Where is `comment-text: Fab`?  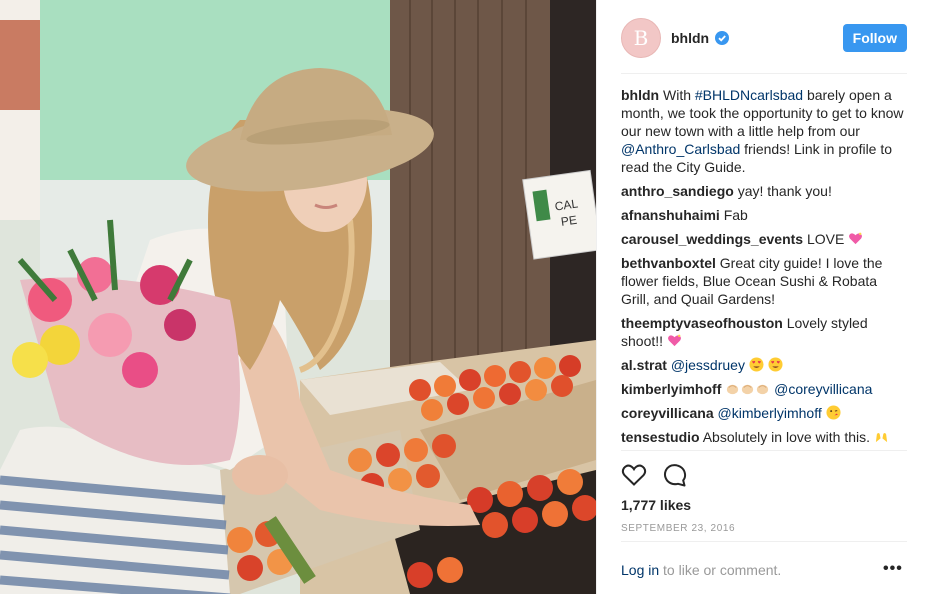
comment-text: Fab is located at coordinates (735, 215).